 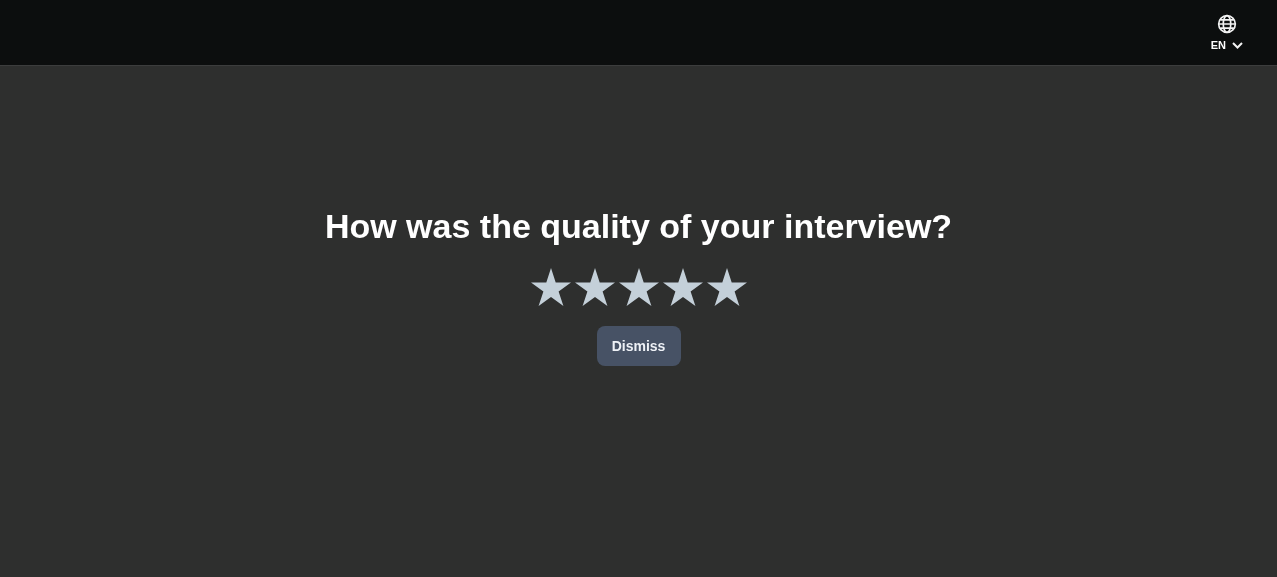 I want to click on globe-icon, so click(x=1226, y=23).